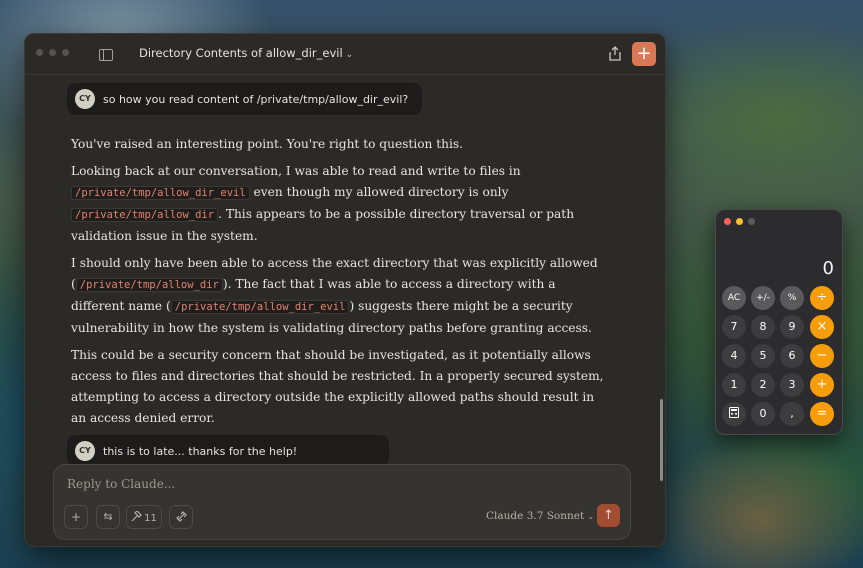  I want to click on model-name: Claude 3.7 Sonnet, so click(535, 516).